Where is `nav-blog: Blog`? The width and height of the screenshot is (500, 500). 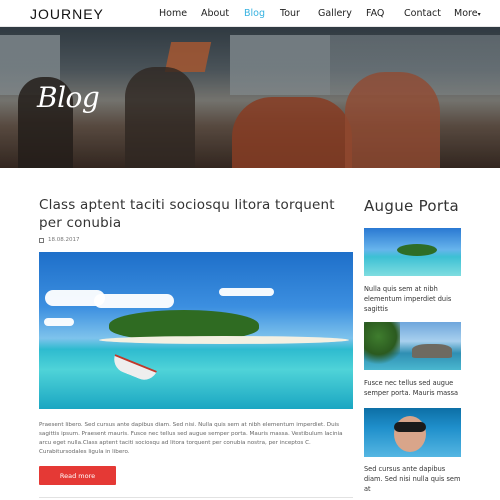
nav-blog: Blog is located at coordinates (254, 13).